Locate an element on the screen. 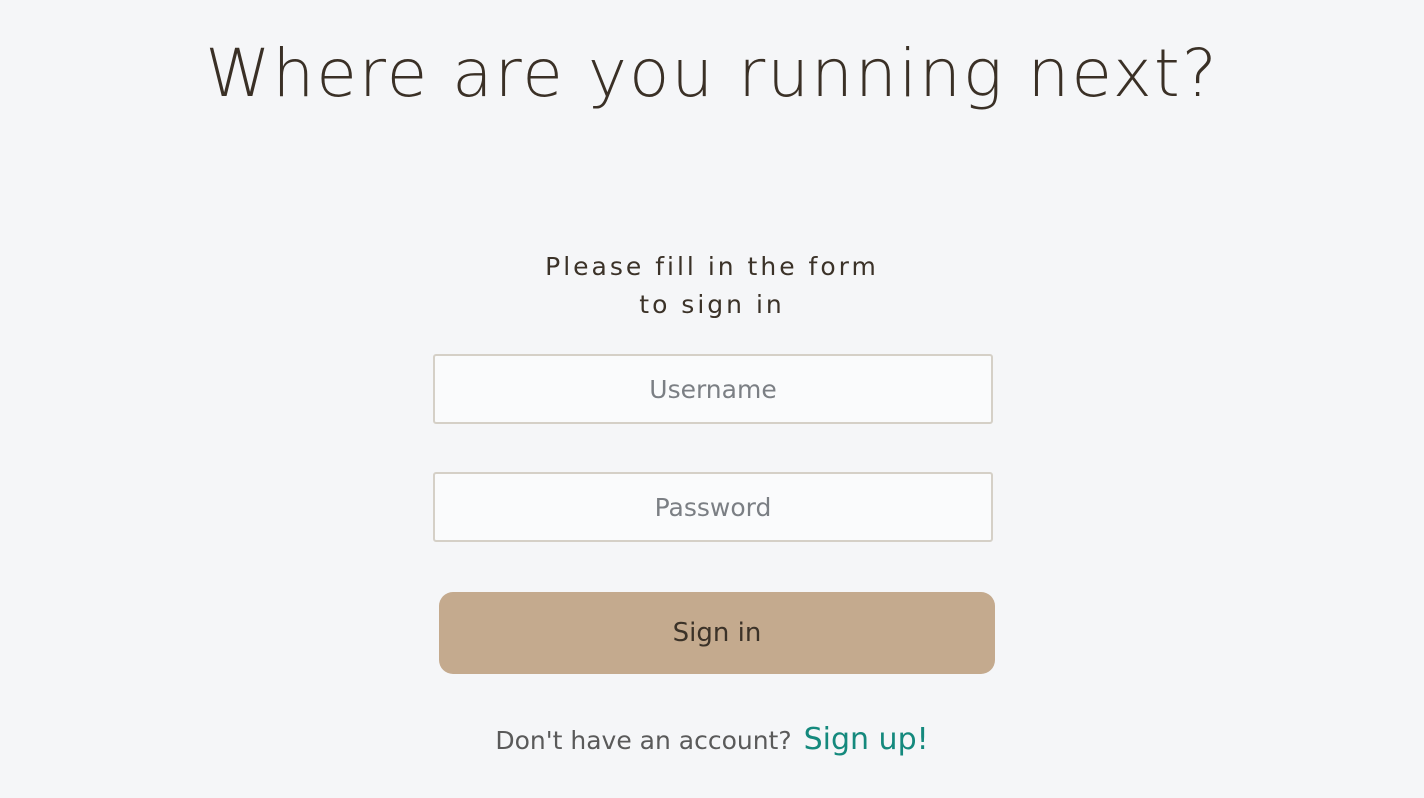 This screenshot has width=1424, height=798. form-instructions-line-2: to sign in is located at coordinates (712, 304).